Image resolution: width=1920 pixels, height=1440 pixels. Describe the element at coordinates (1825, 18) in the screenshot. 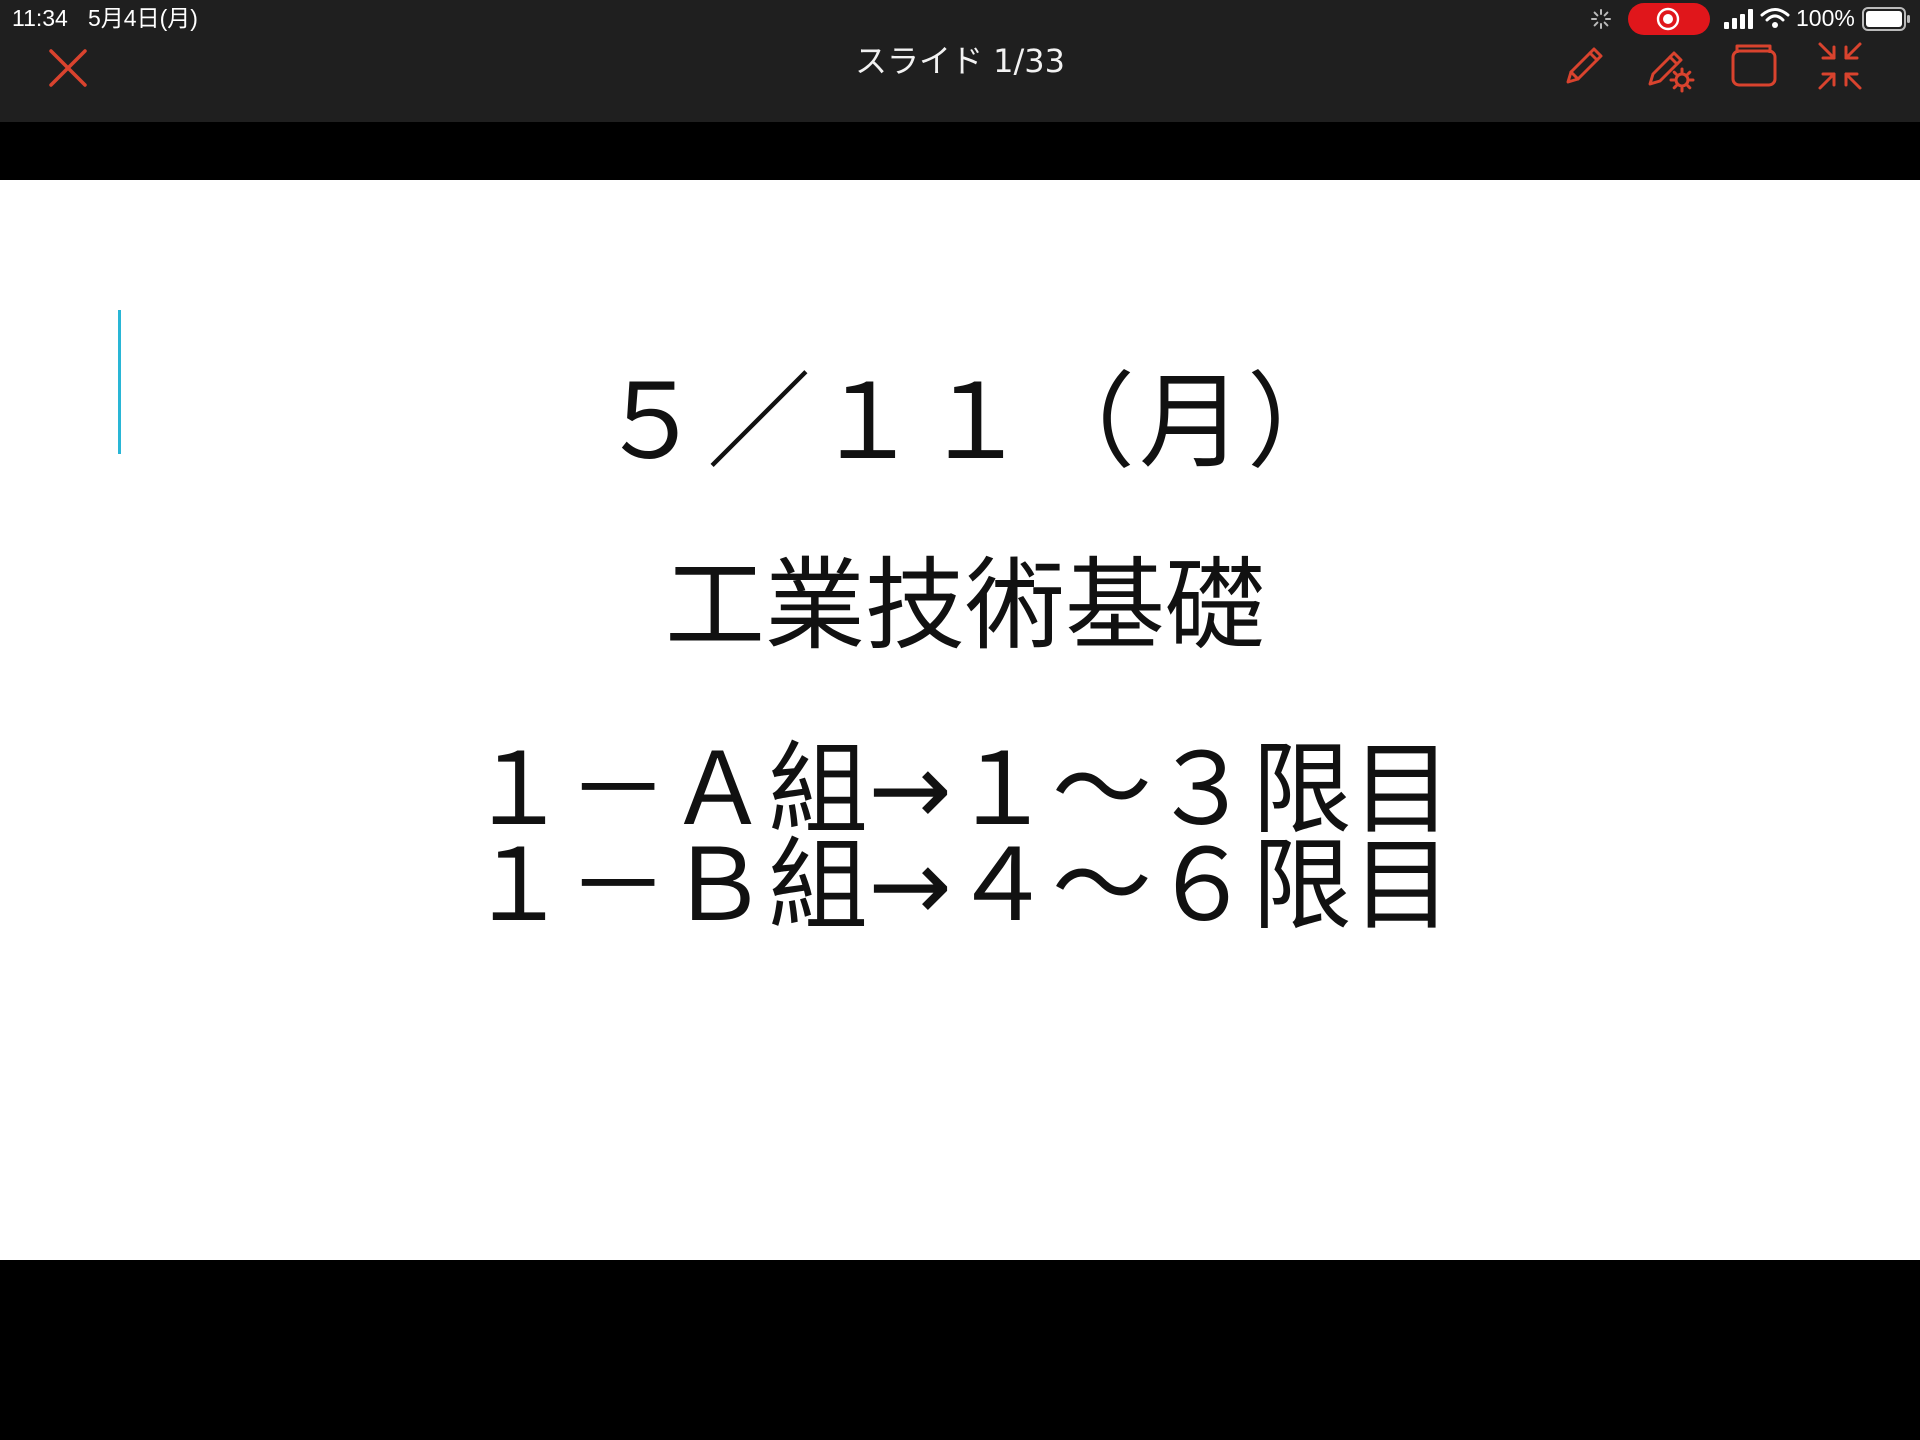

I see `battery-percent: 100%` at that location.